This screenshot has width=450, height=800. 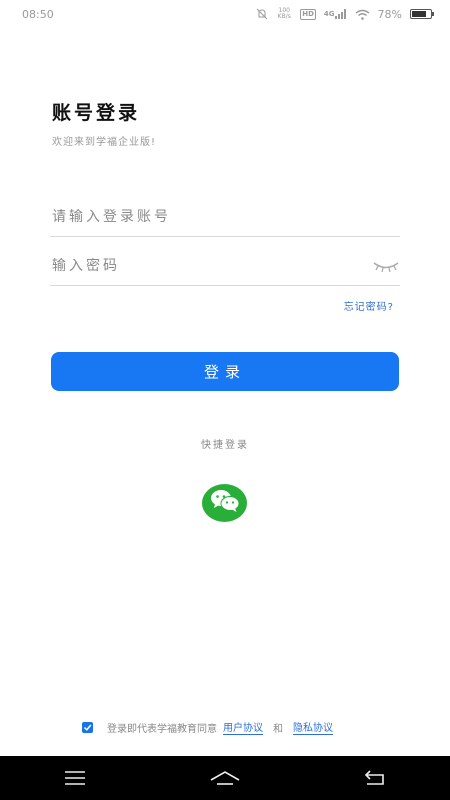 I want to click on agreement-and: 和, so click(x=278, y=729).